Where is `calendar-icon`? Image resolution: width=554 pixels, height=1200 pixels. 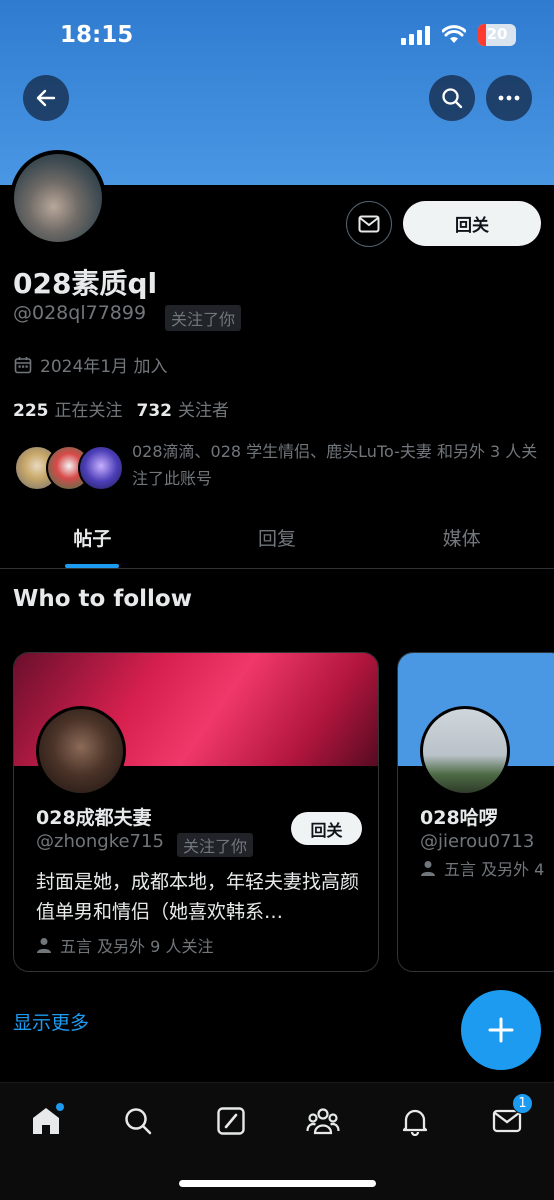 calendar-icon is located at coordinates (23, 364).